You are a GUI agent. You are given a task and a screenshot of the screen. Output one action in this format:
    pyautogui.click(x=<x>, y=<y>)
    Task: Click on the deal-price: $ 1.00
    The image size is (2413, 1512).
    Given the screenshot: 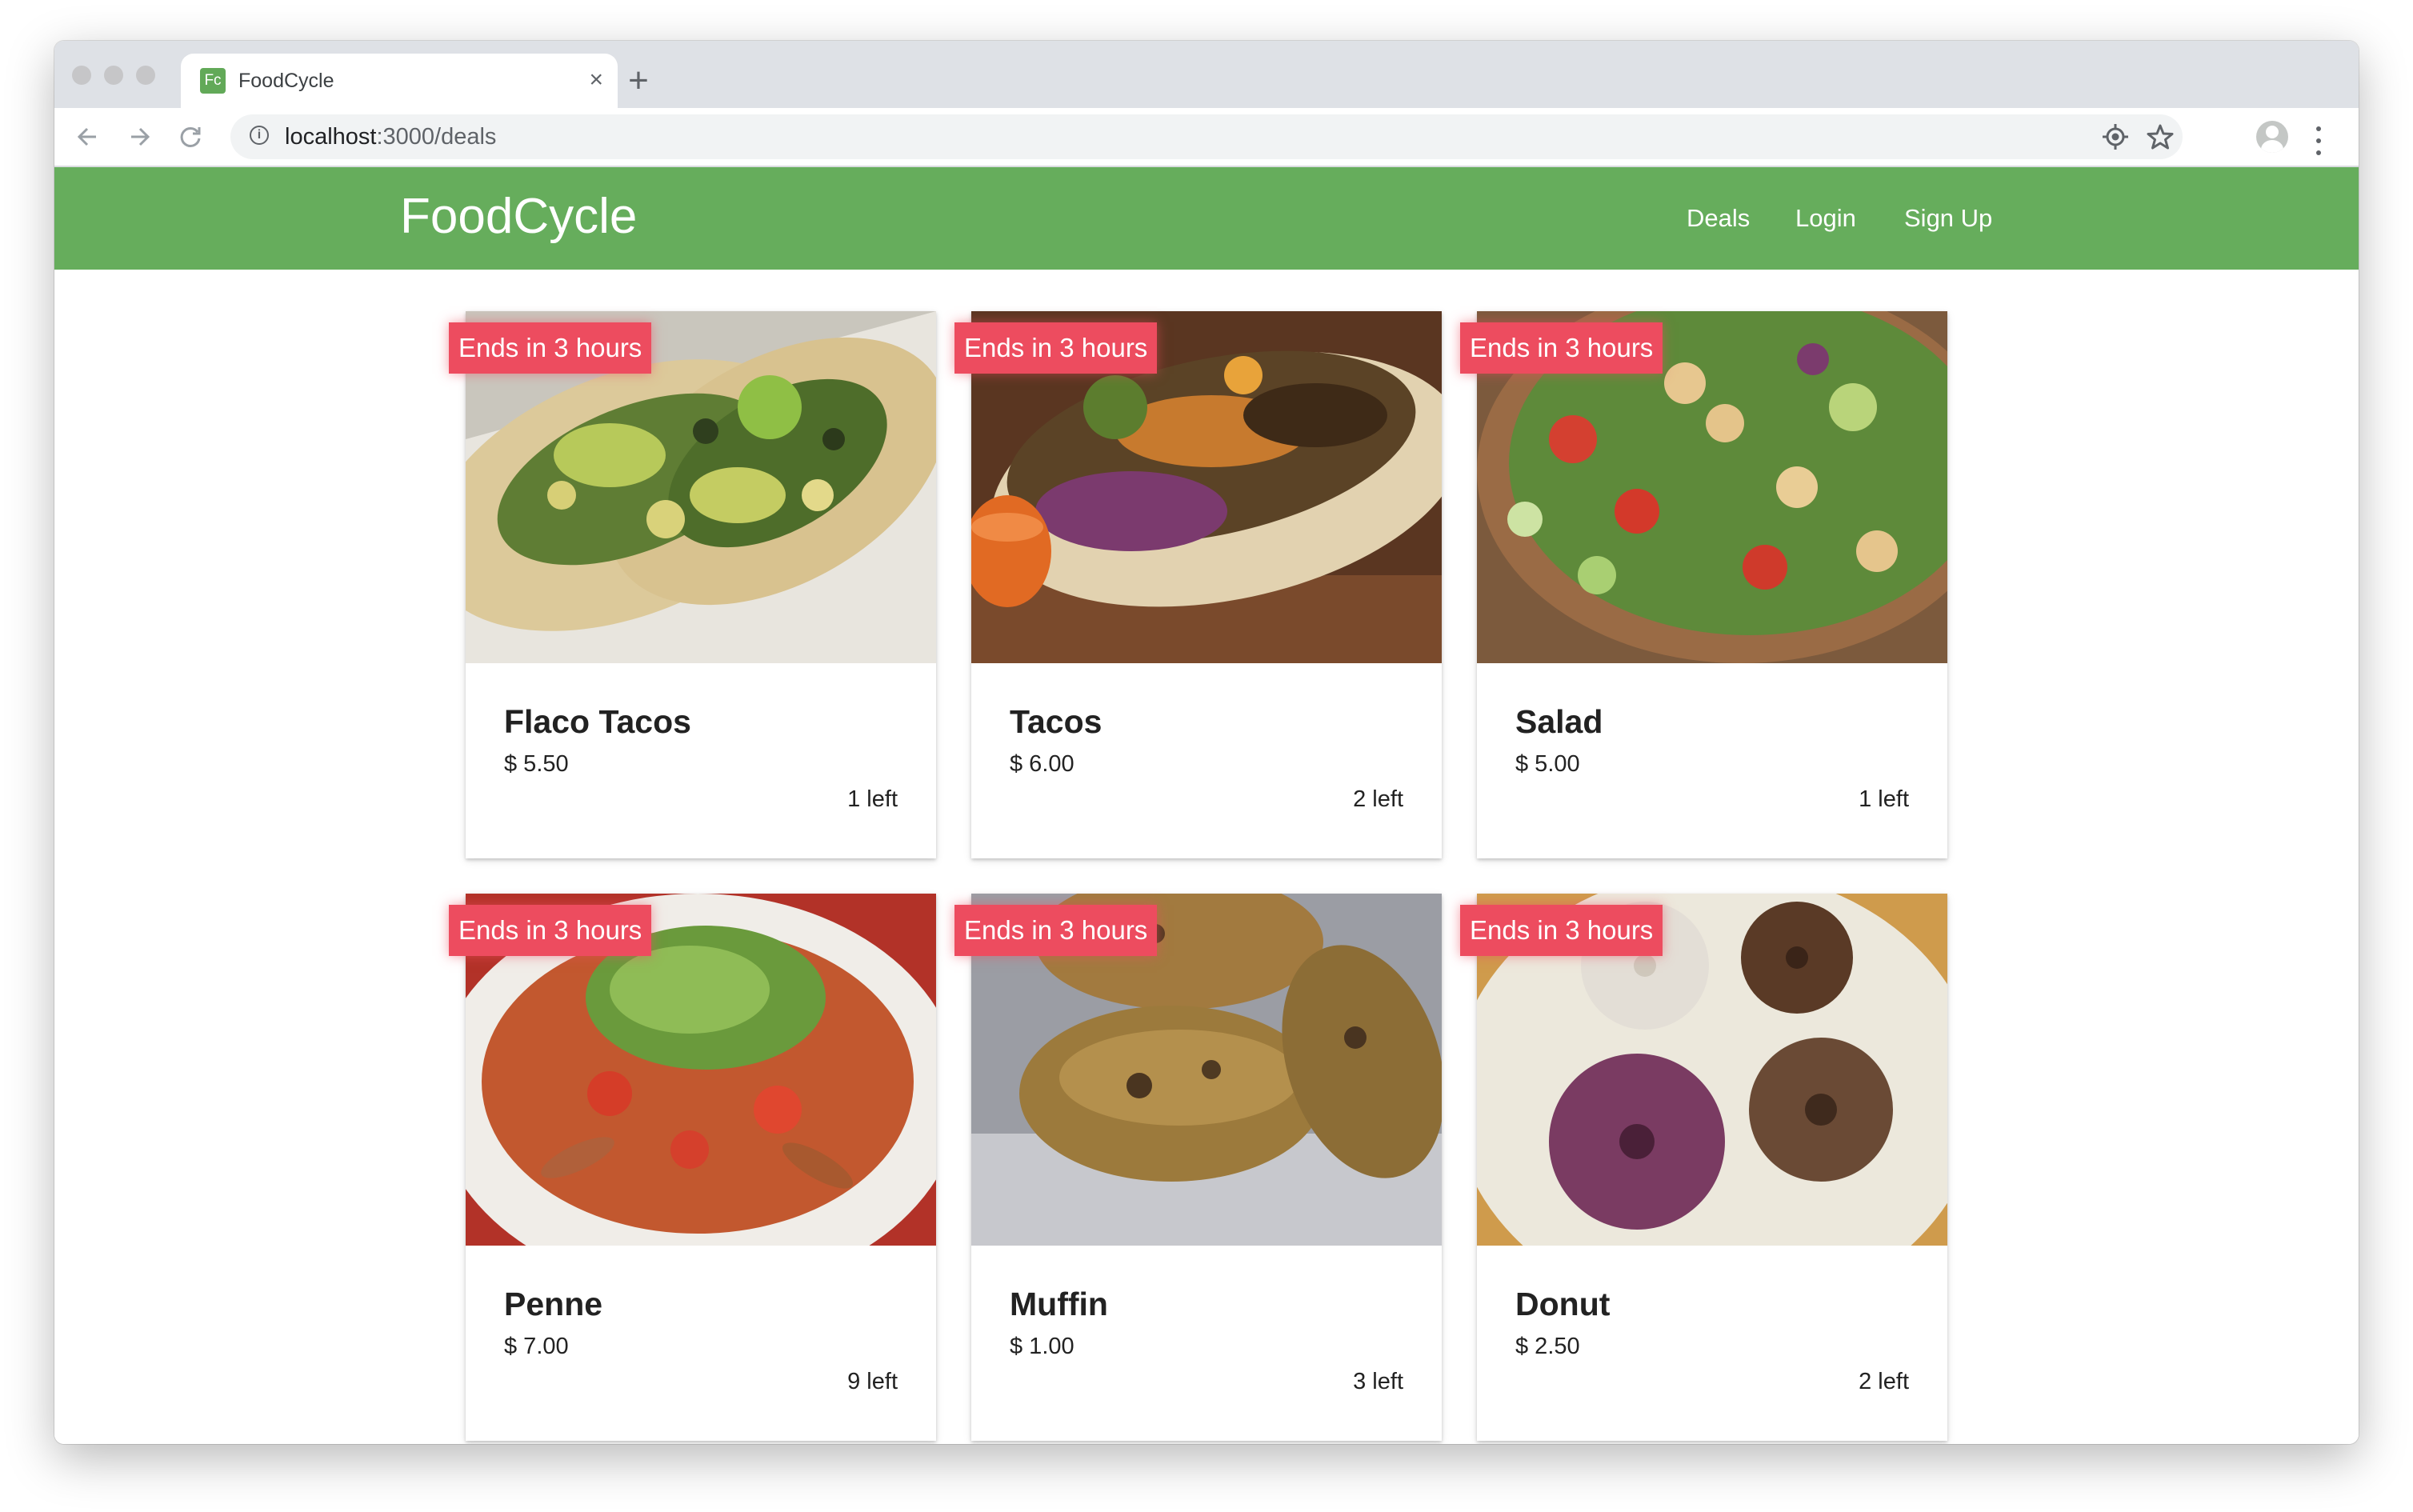 What is the action you would take?
    pyautogui.click(x=1042, y=1346)
    